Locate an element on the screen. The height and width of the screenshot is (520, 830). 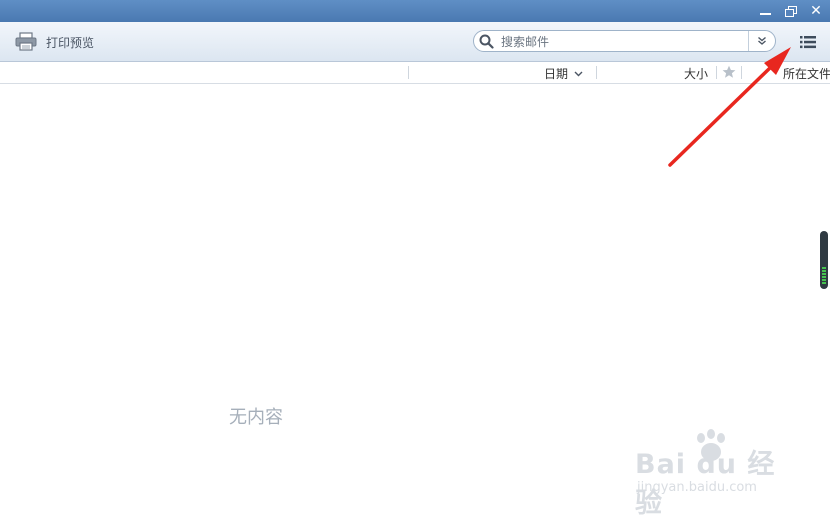
watermark-url: jingyan.baidu.com is located at coordinates (697, 487).